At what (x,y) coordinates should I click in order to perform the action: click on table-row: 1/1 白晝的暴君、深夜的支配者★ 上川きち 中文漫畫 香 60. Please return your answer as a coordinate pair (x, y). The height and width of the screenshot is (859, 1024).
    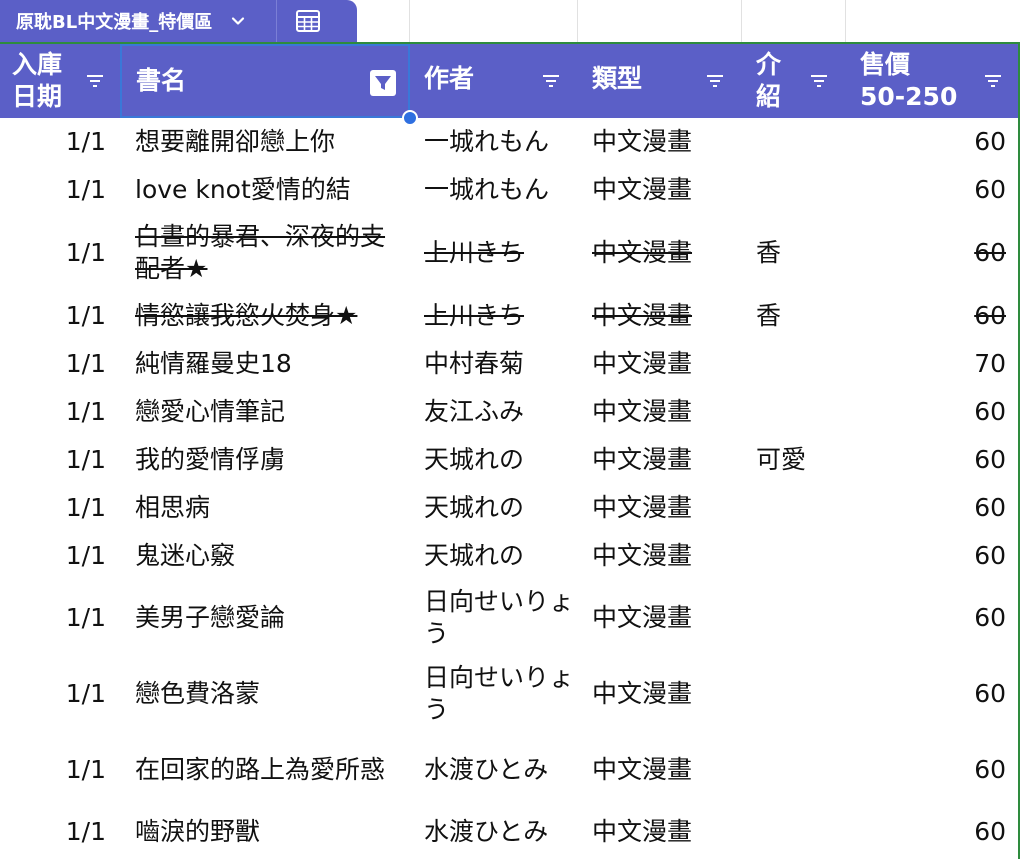
    Looking at the image, I should click on (509, 253).